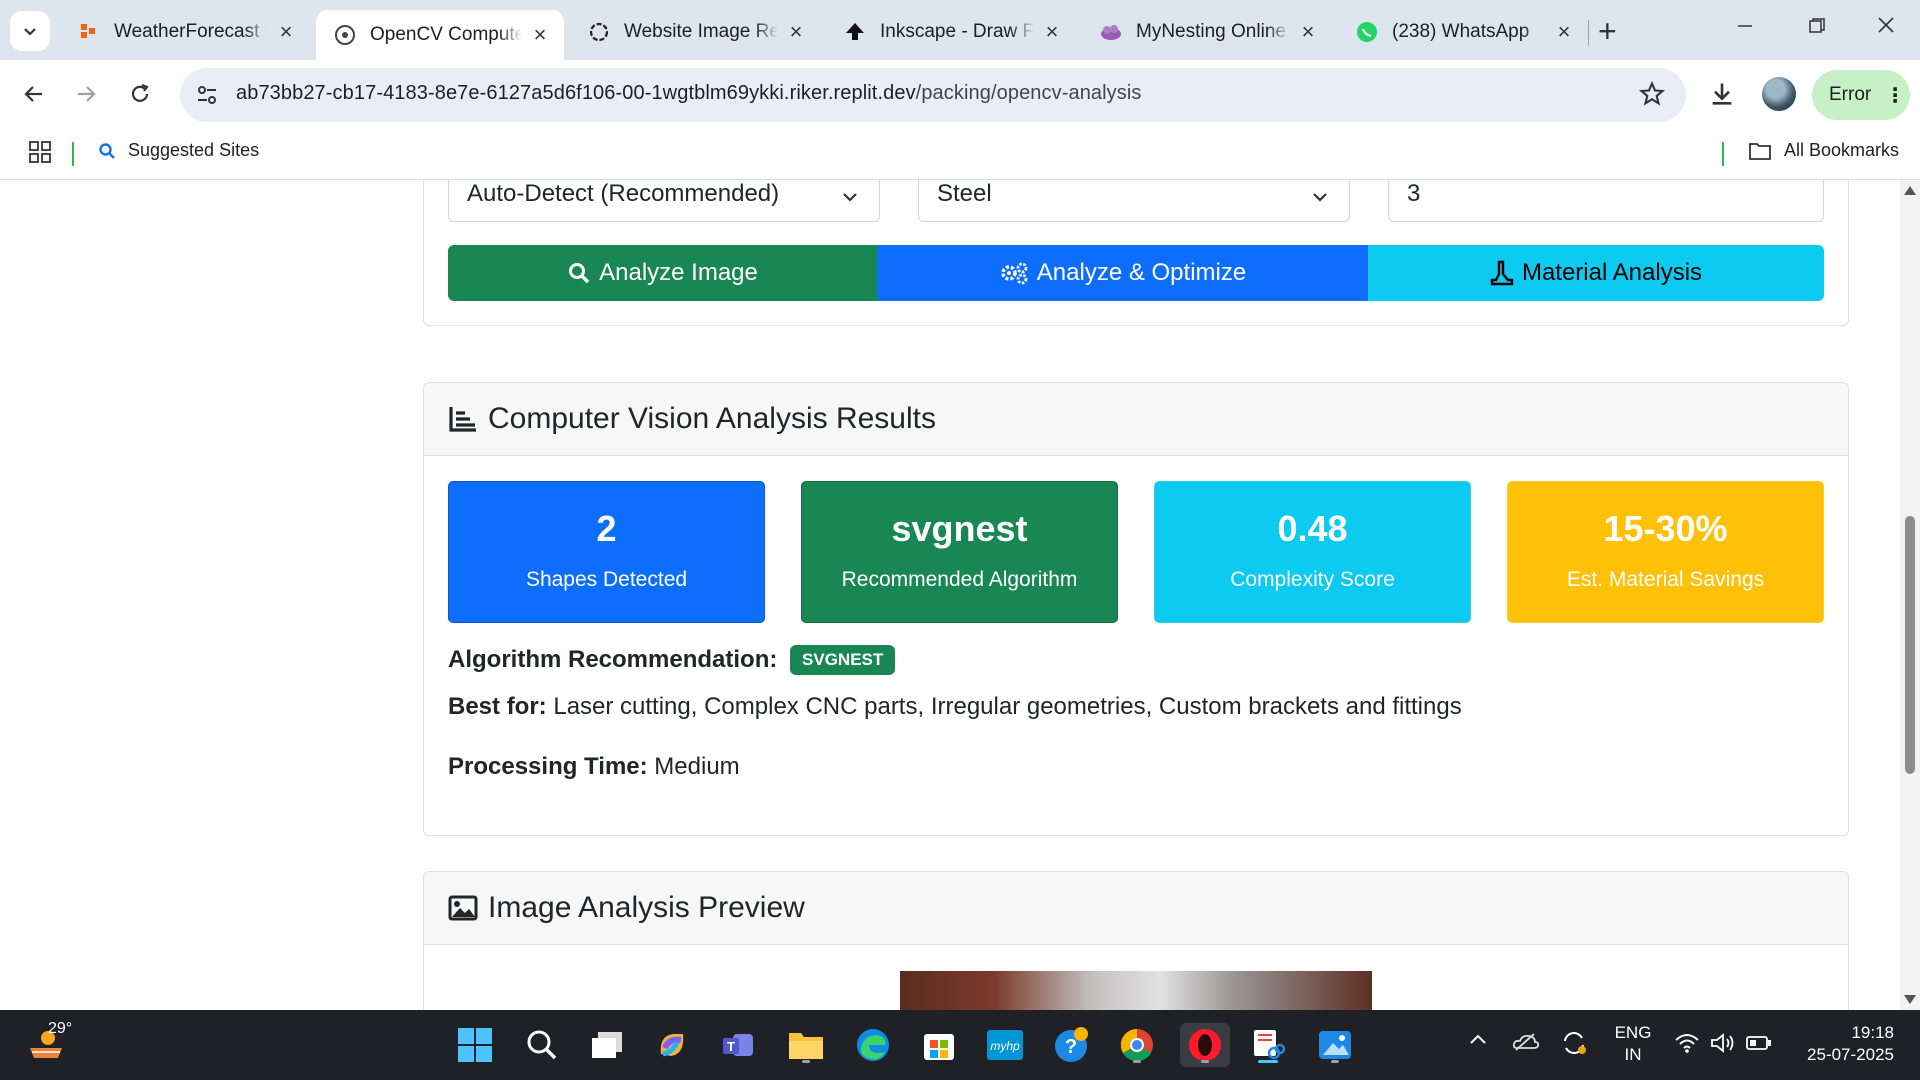 This screenshot has height=1080, width=1920. I want to click on page-scrollbar, so click(1910, 595).